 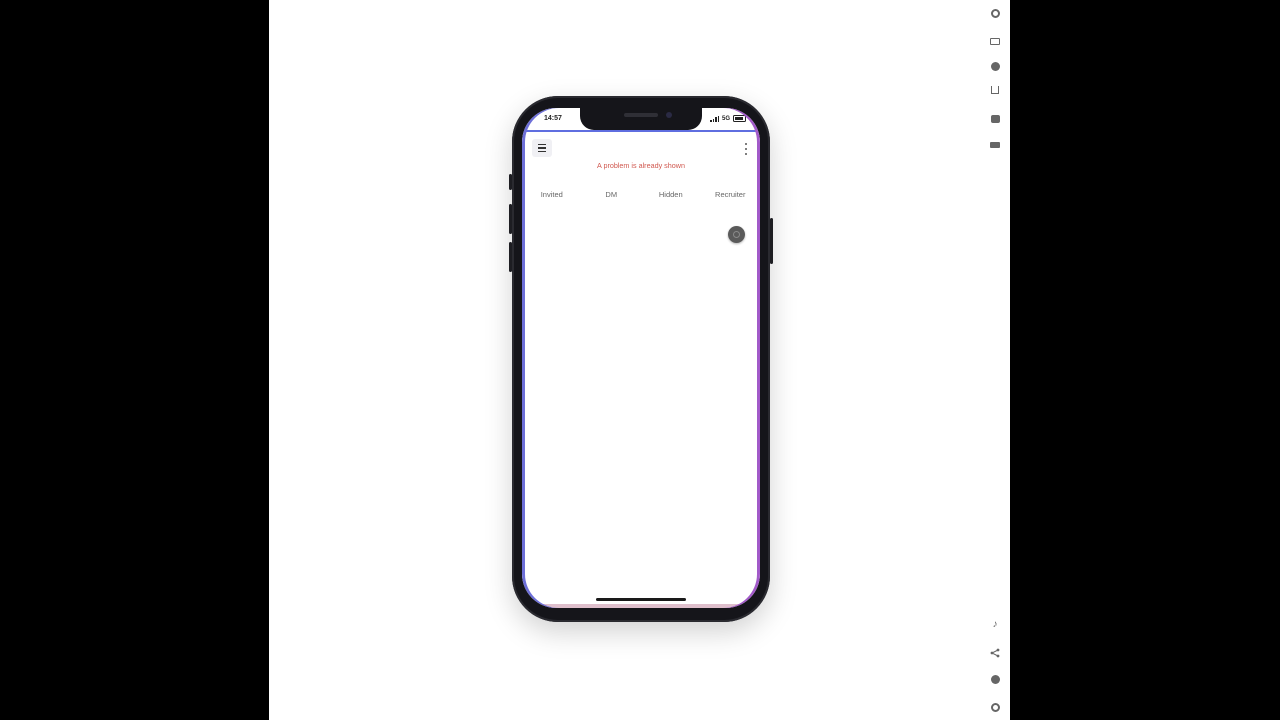 I want to click on help-icon, so click(x=995, y=679).